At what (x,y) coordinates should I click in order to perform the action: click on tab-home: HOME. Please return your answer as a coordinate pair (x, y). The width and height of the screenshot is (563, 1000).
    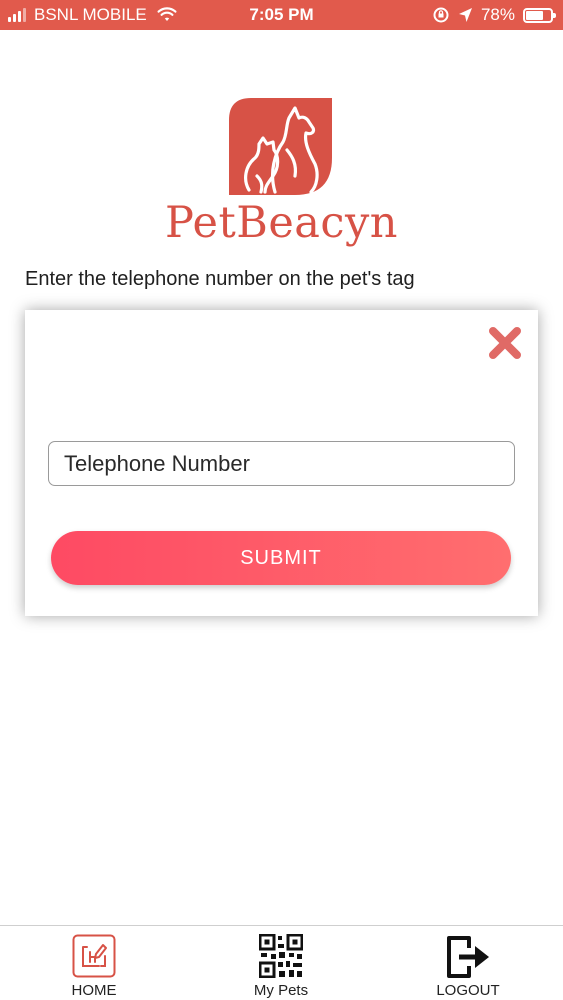
    Looking at the image, I should click on (94, 963).